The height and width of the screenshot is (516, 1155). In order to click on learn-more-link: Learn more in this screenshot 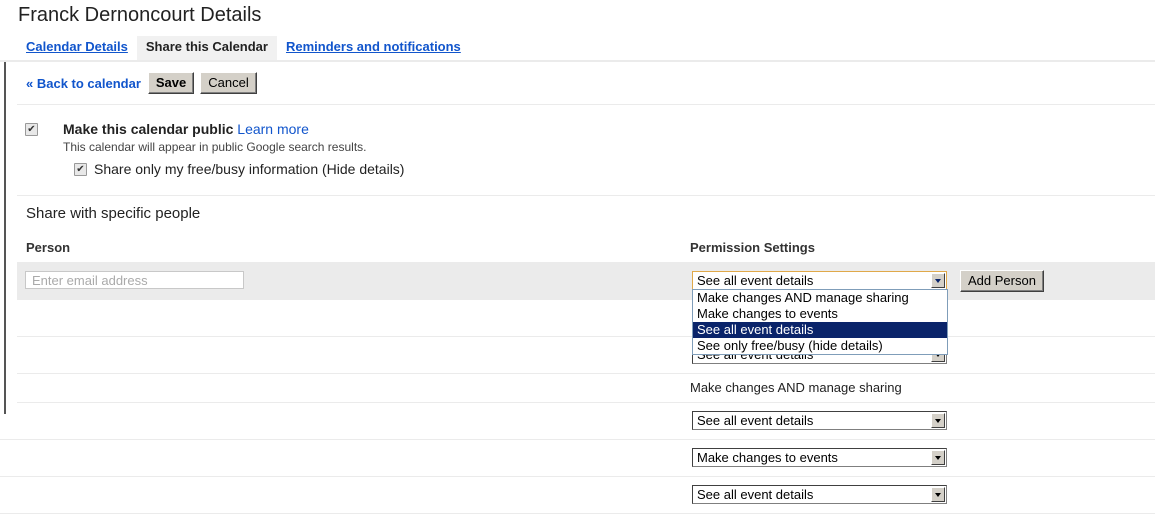, I will do `click(273, 129)`.